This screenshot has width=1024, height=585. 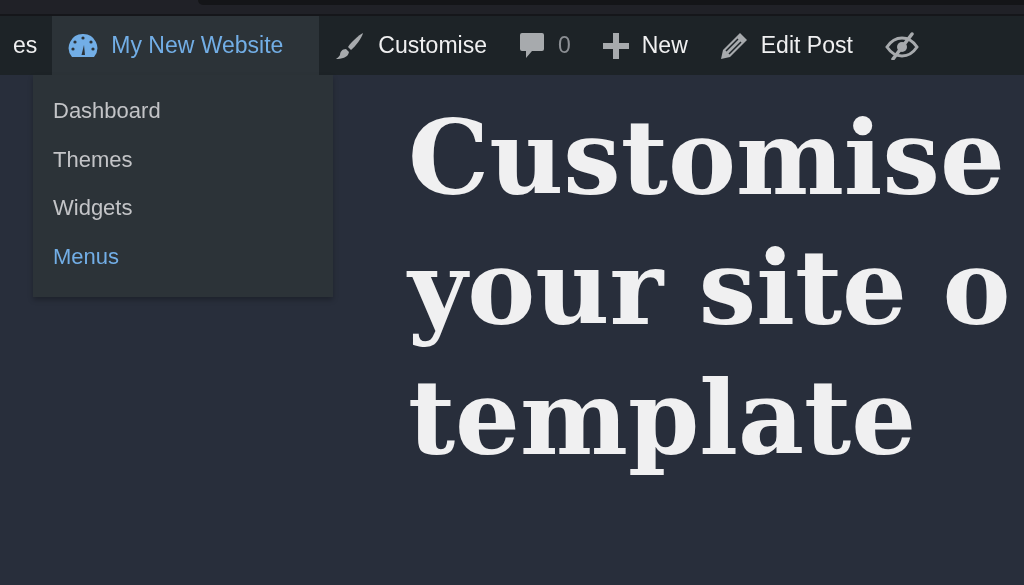 I want to click on plus-icon, so click(x=615, y=45).